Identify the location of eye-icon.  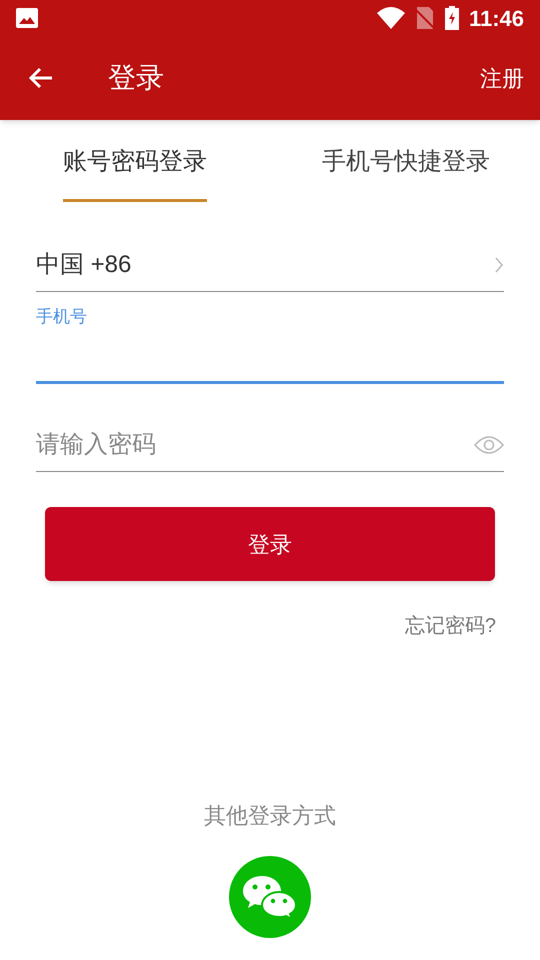
(489, 444).